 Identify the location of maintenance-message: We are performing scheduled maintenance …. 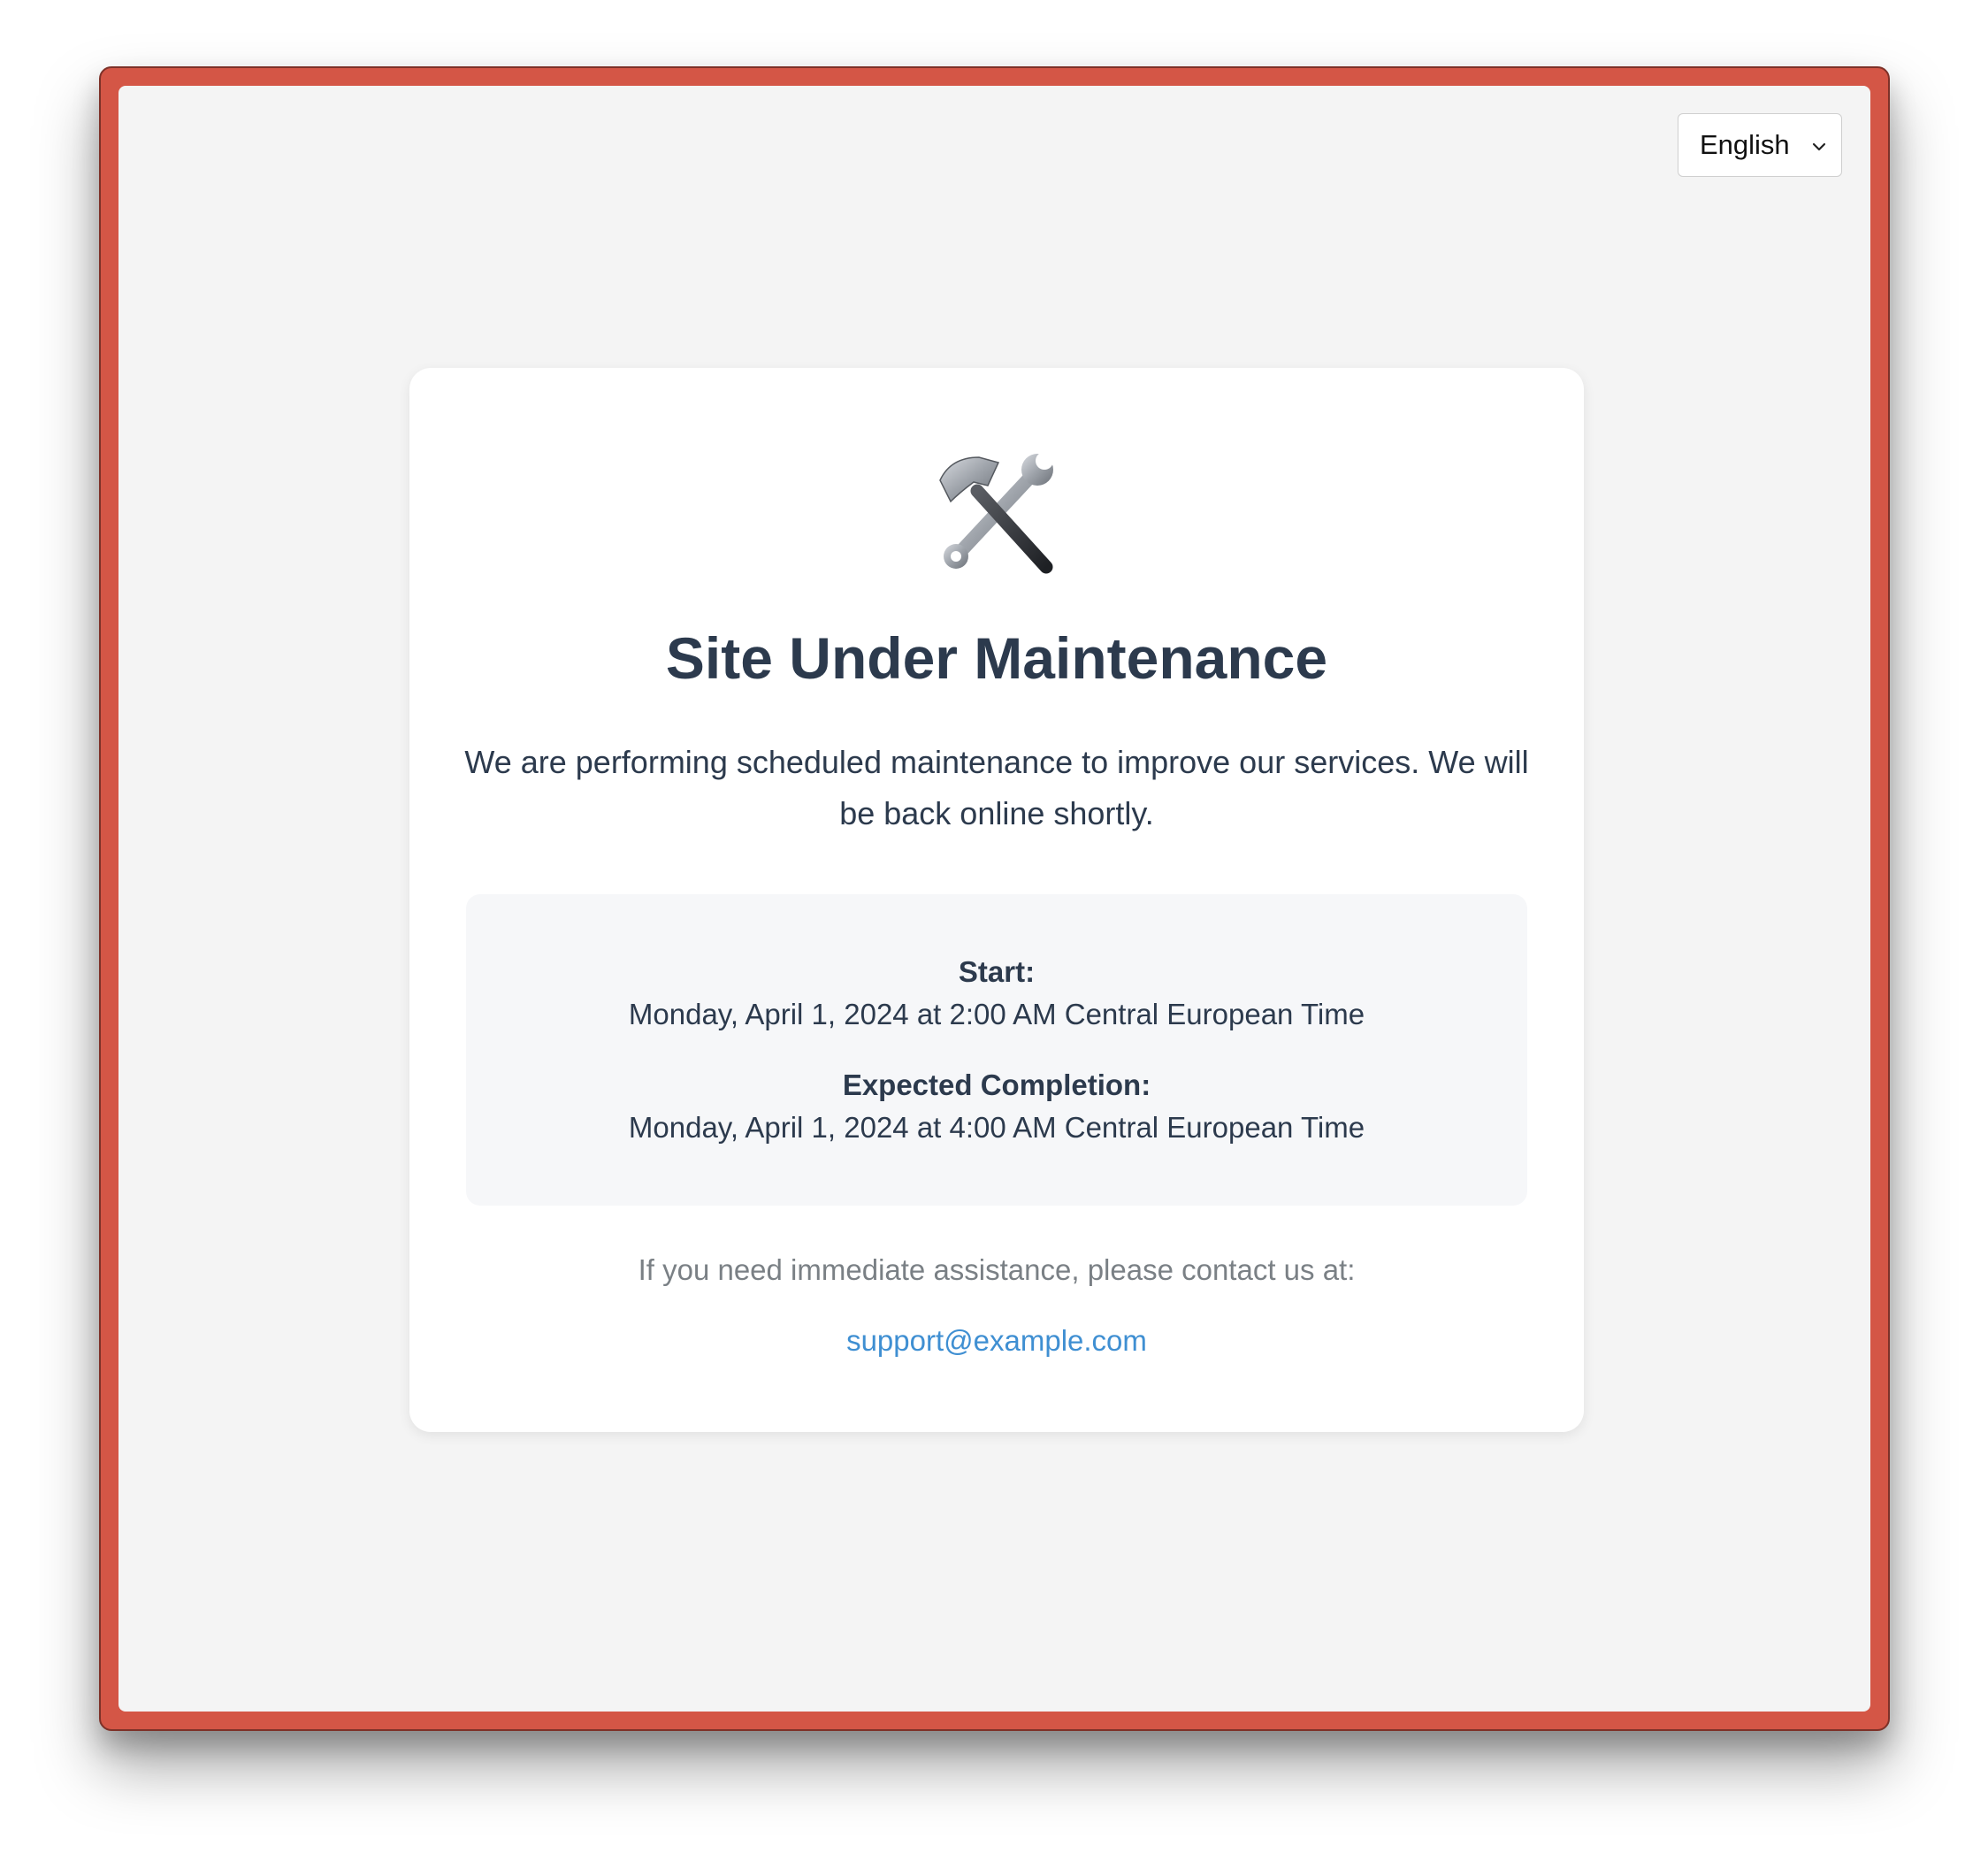
(996, 787).